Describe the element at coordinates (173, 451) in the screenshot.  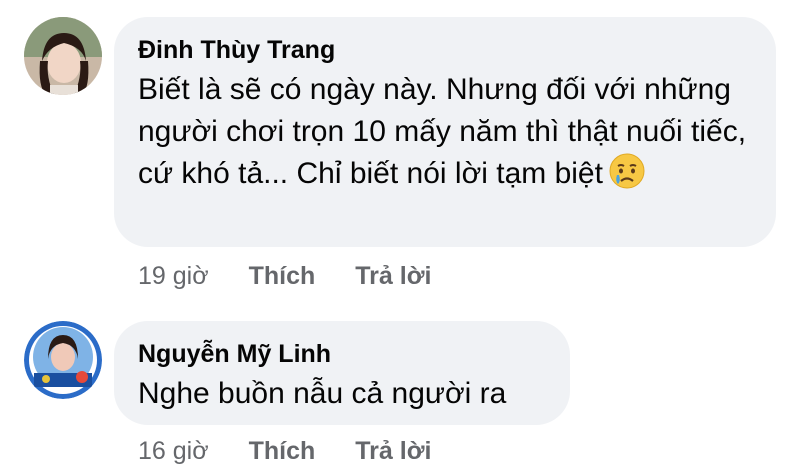
I see `comment-timestamp: 16 giờ` at that location.